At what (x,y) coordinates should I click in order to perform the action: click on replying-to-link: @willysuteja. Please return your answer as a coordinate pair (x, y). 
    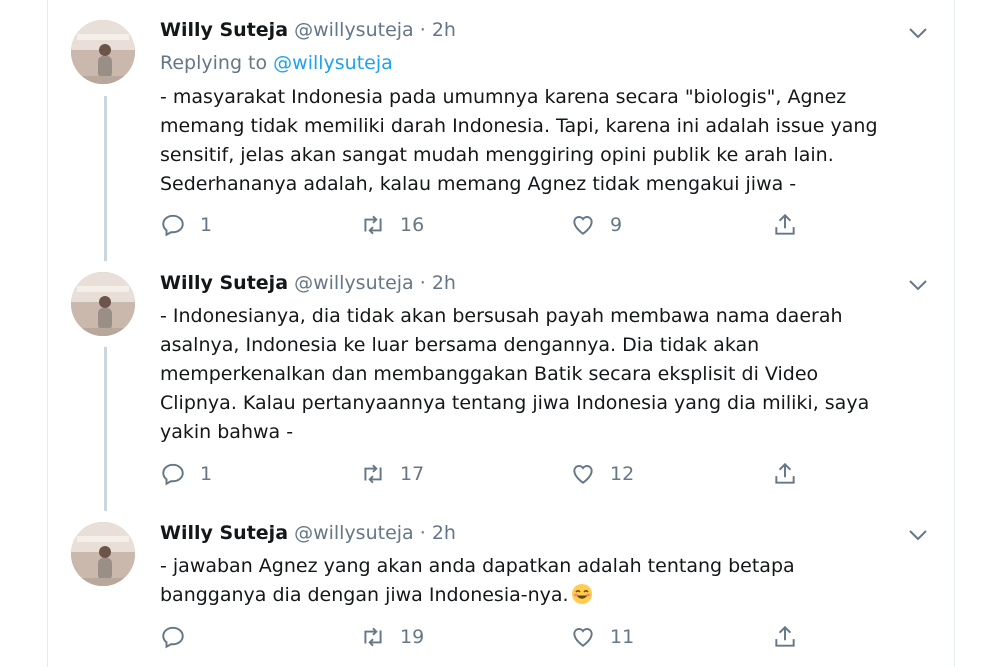
    Looking at the image, I should click on (333, 63).